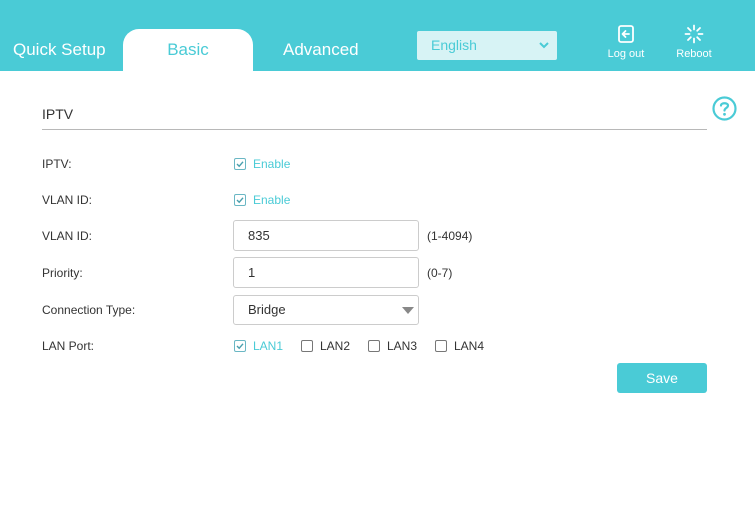 Image resolution: width=755 pixels, height=518 pixels. I want to click on vlan-enable-label: VLAN ID:, so click(67, 200).